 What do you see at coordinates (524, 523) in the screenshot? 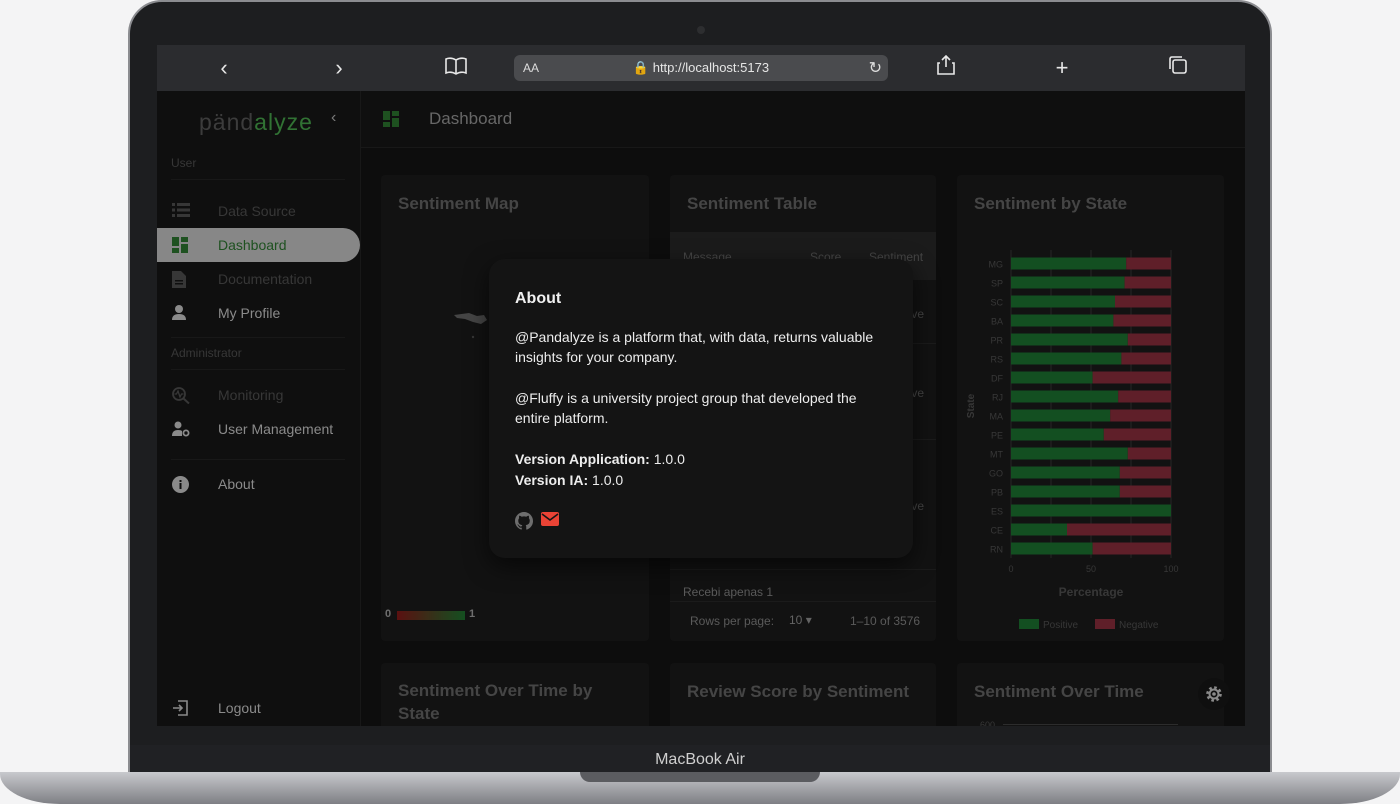
I see `github-icon` at bounding box center [524, 523].